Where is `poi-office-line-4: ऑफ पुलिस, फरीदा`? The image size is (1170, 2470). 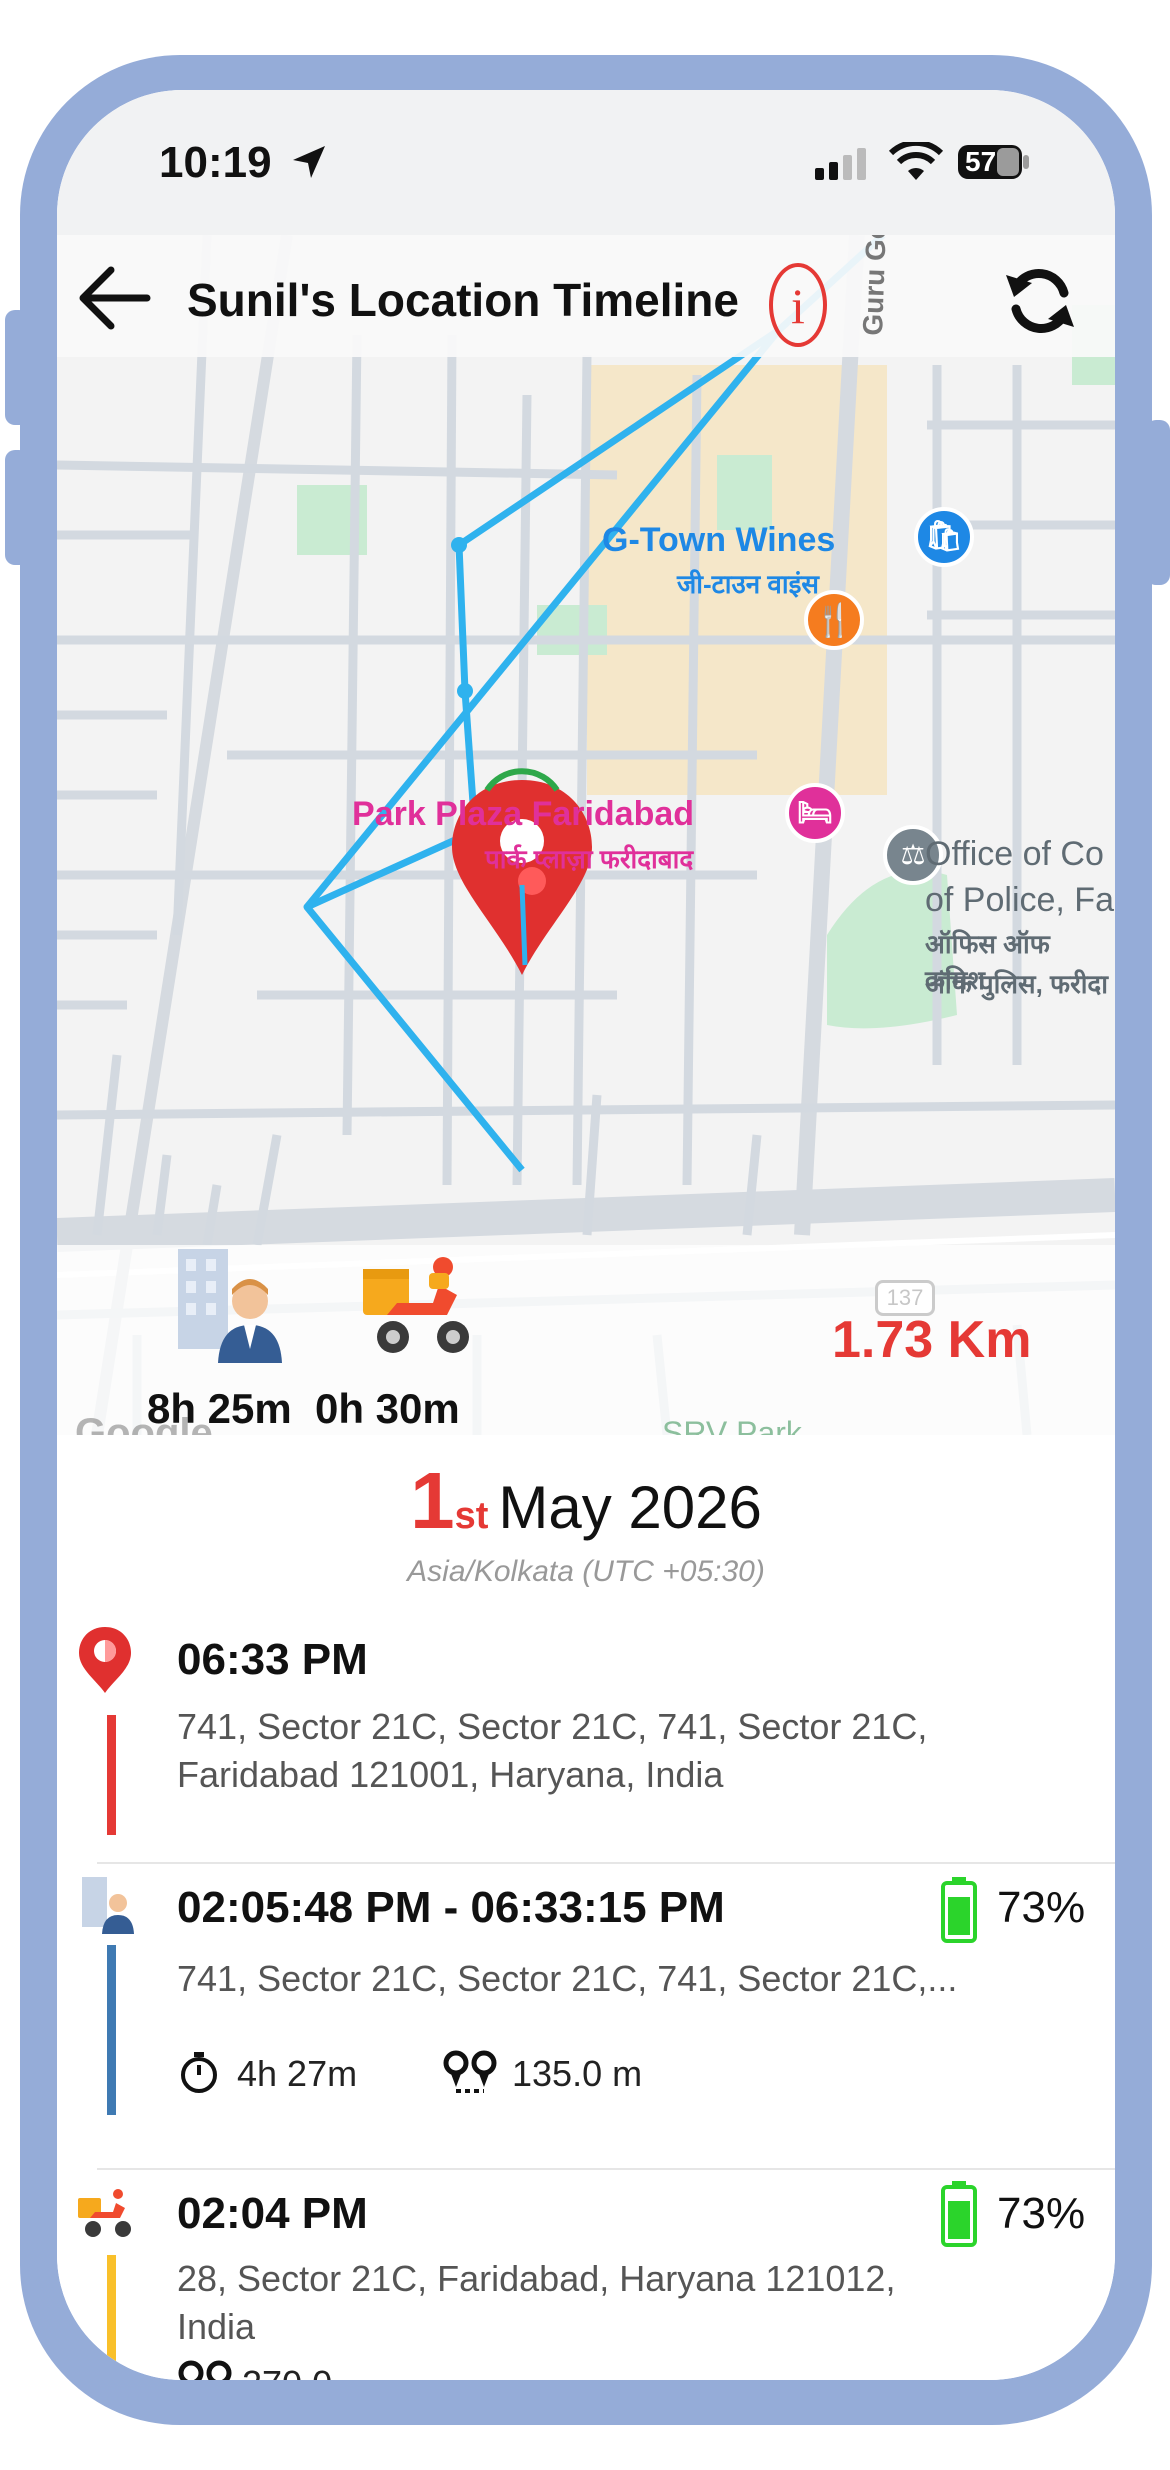
poi-office-line-4: ऑफ पुलिस, फरीदा is located at coordinates (1016, 984).